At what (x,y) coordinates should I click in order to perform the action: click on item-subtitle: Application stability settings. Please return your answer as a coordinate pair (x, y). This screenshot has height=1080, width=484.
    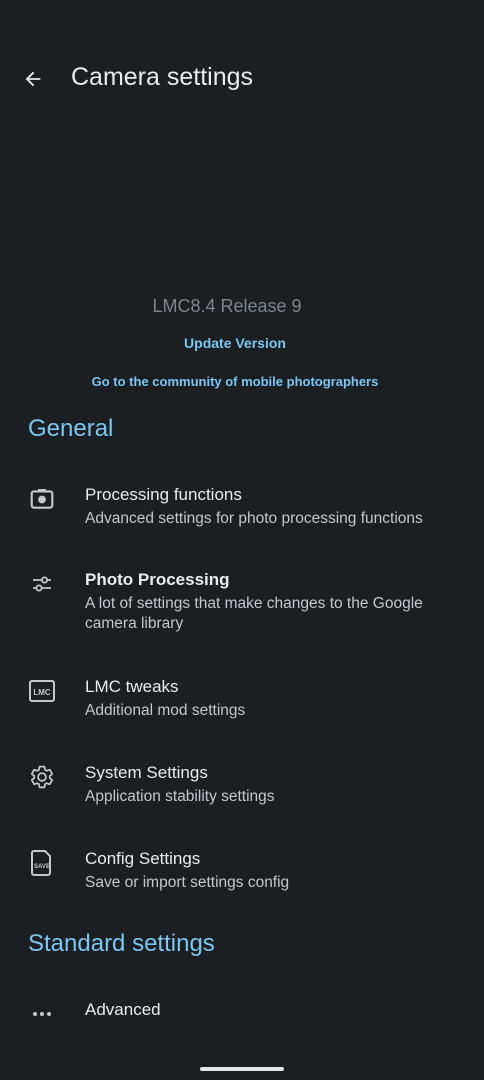
    Looking at the image, I should click on (180, 796).